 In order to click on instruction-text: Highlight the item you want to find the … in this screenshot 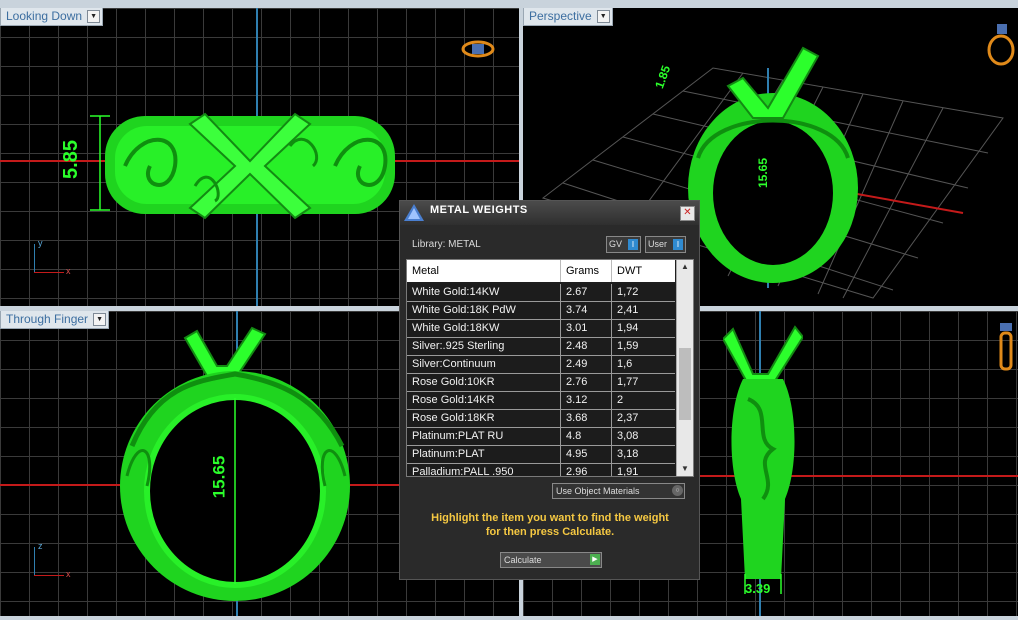, I will do `click(550, 525)`.